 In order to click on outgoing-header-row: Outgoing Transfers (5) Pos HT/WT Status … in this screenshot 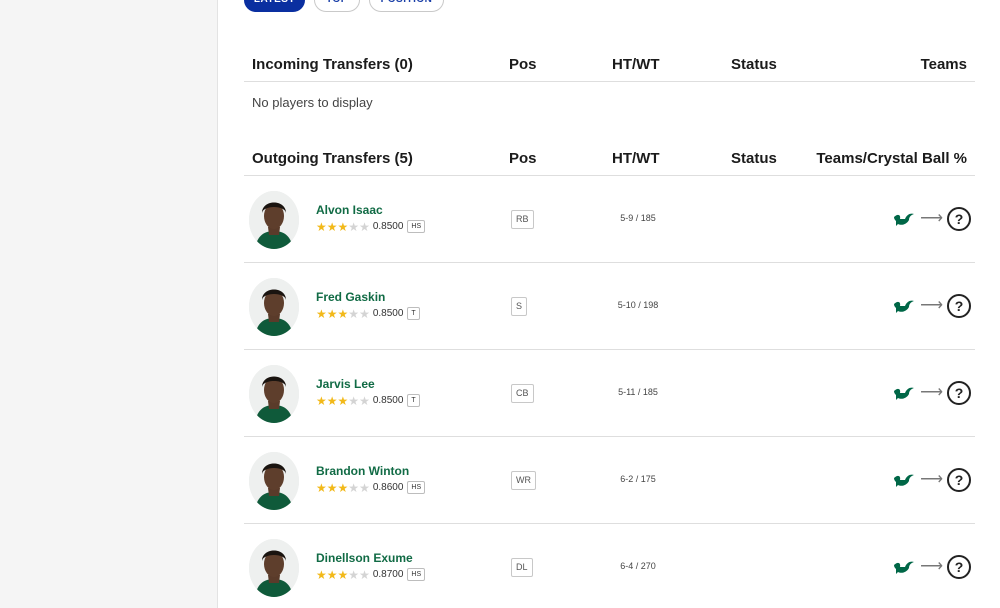, I will do `click(609, 157)`.